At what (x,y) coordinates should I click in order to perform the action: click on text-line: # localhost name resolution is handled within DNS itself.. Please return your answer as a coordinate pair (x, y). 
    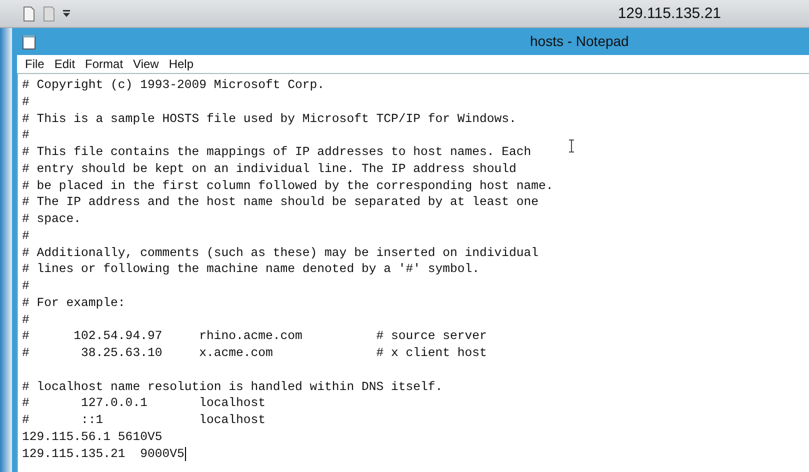
    Looking at the image, I should click on (232, 387).